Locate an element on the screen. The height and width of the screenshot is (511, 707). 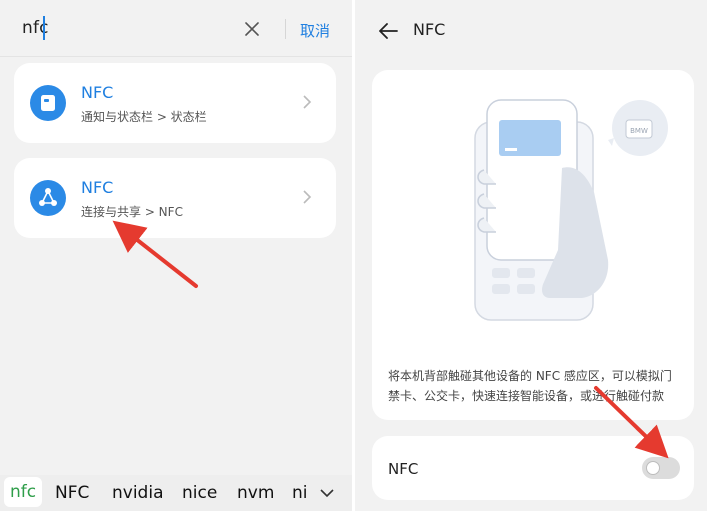
nfc-toggle-label: NFC is located at coordinates (403, 469).